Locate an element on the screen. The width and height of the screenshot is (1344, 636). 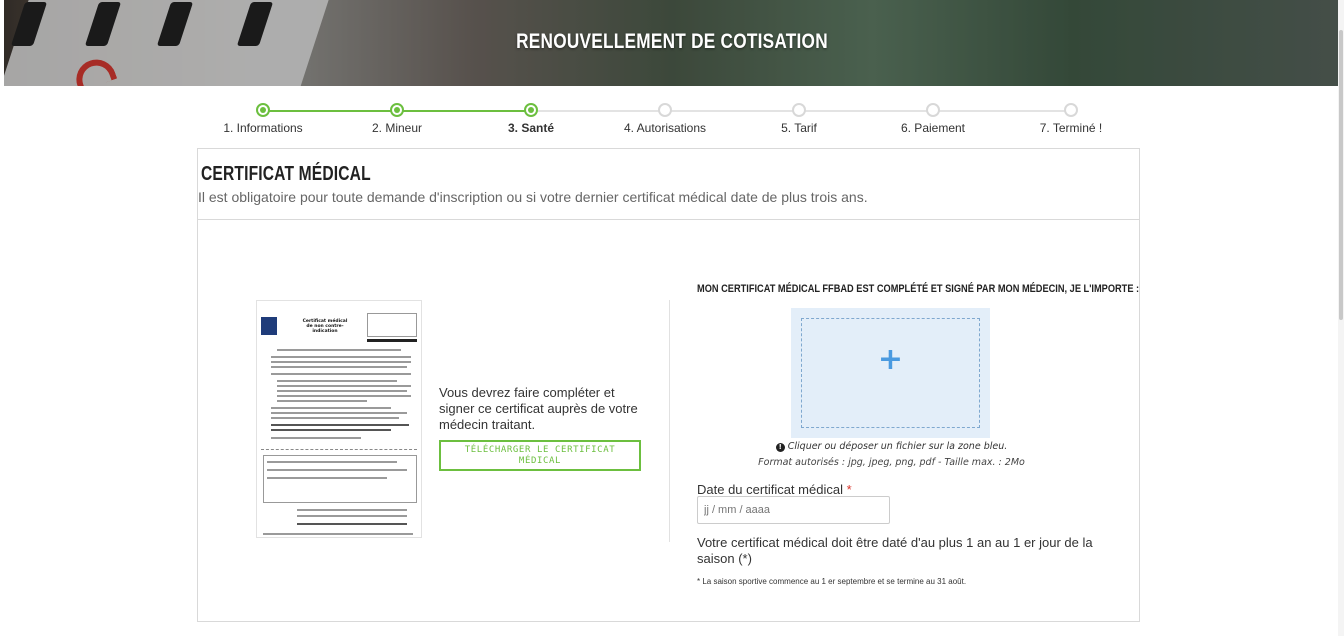
step-label: 5. Tarif is located at coordinates (799, 128).